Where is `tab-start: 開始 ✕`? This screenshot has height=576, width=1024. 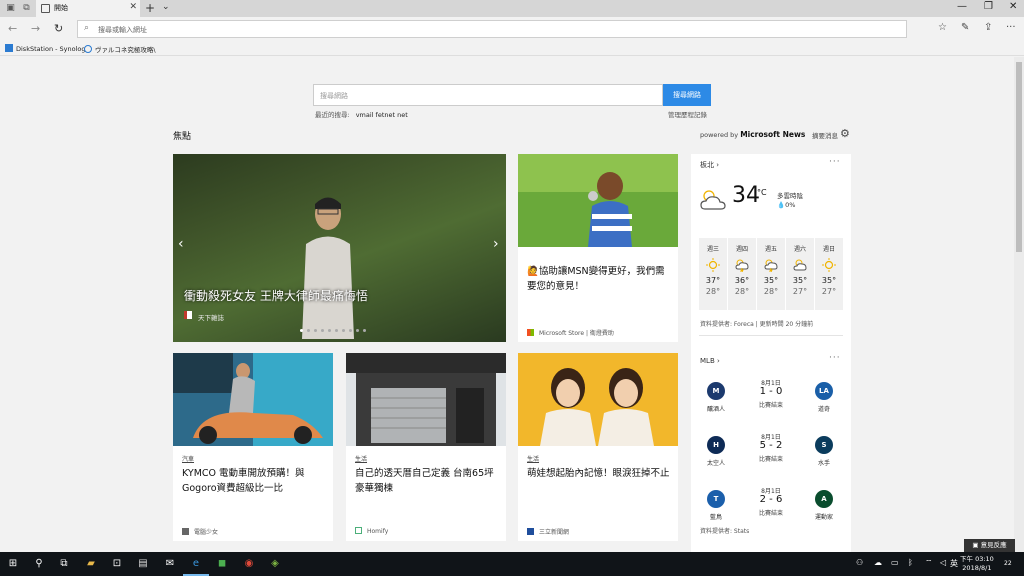 tab-start: 開始 ✕ is located at coordinates (88, 8).